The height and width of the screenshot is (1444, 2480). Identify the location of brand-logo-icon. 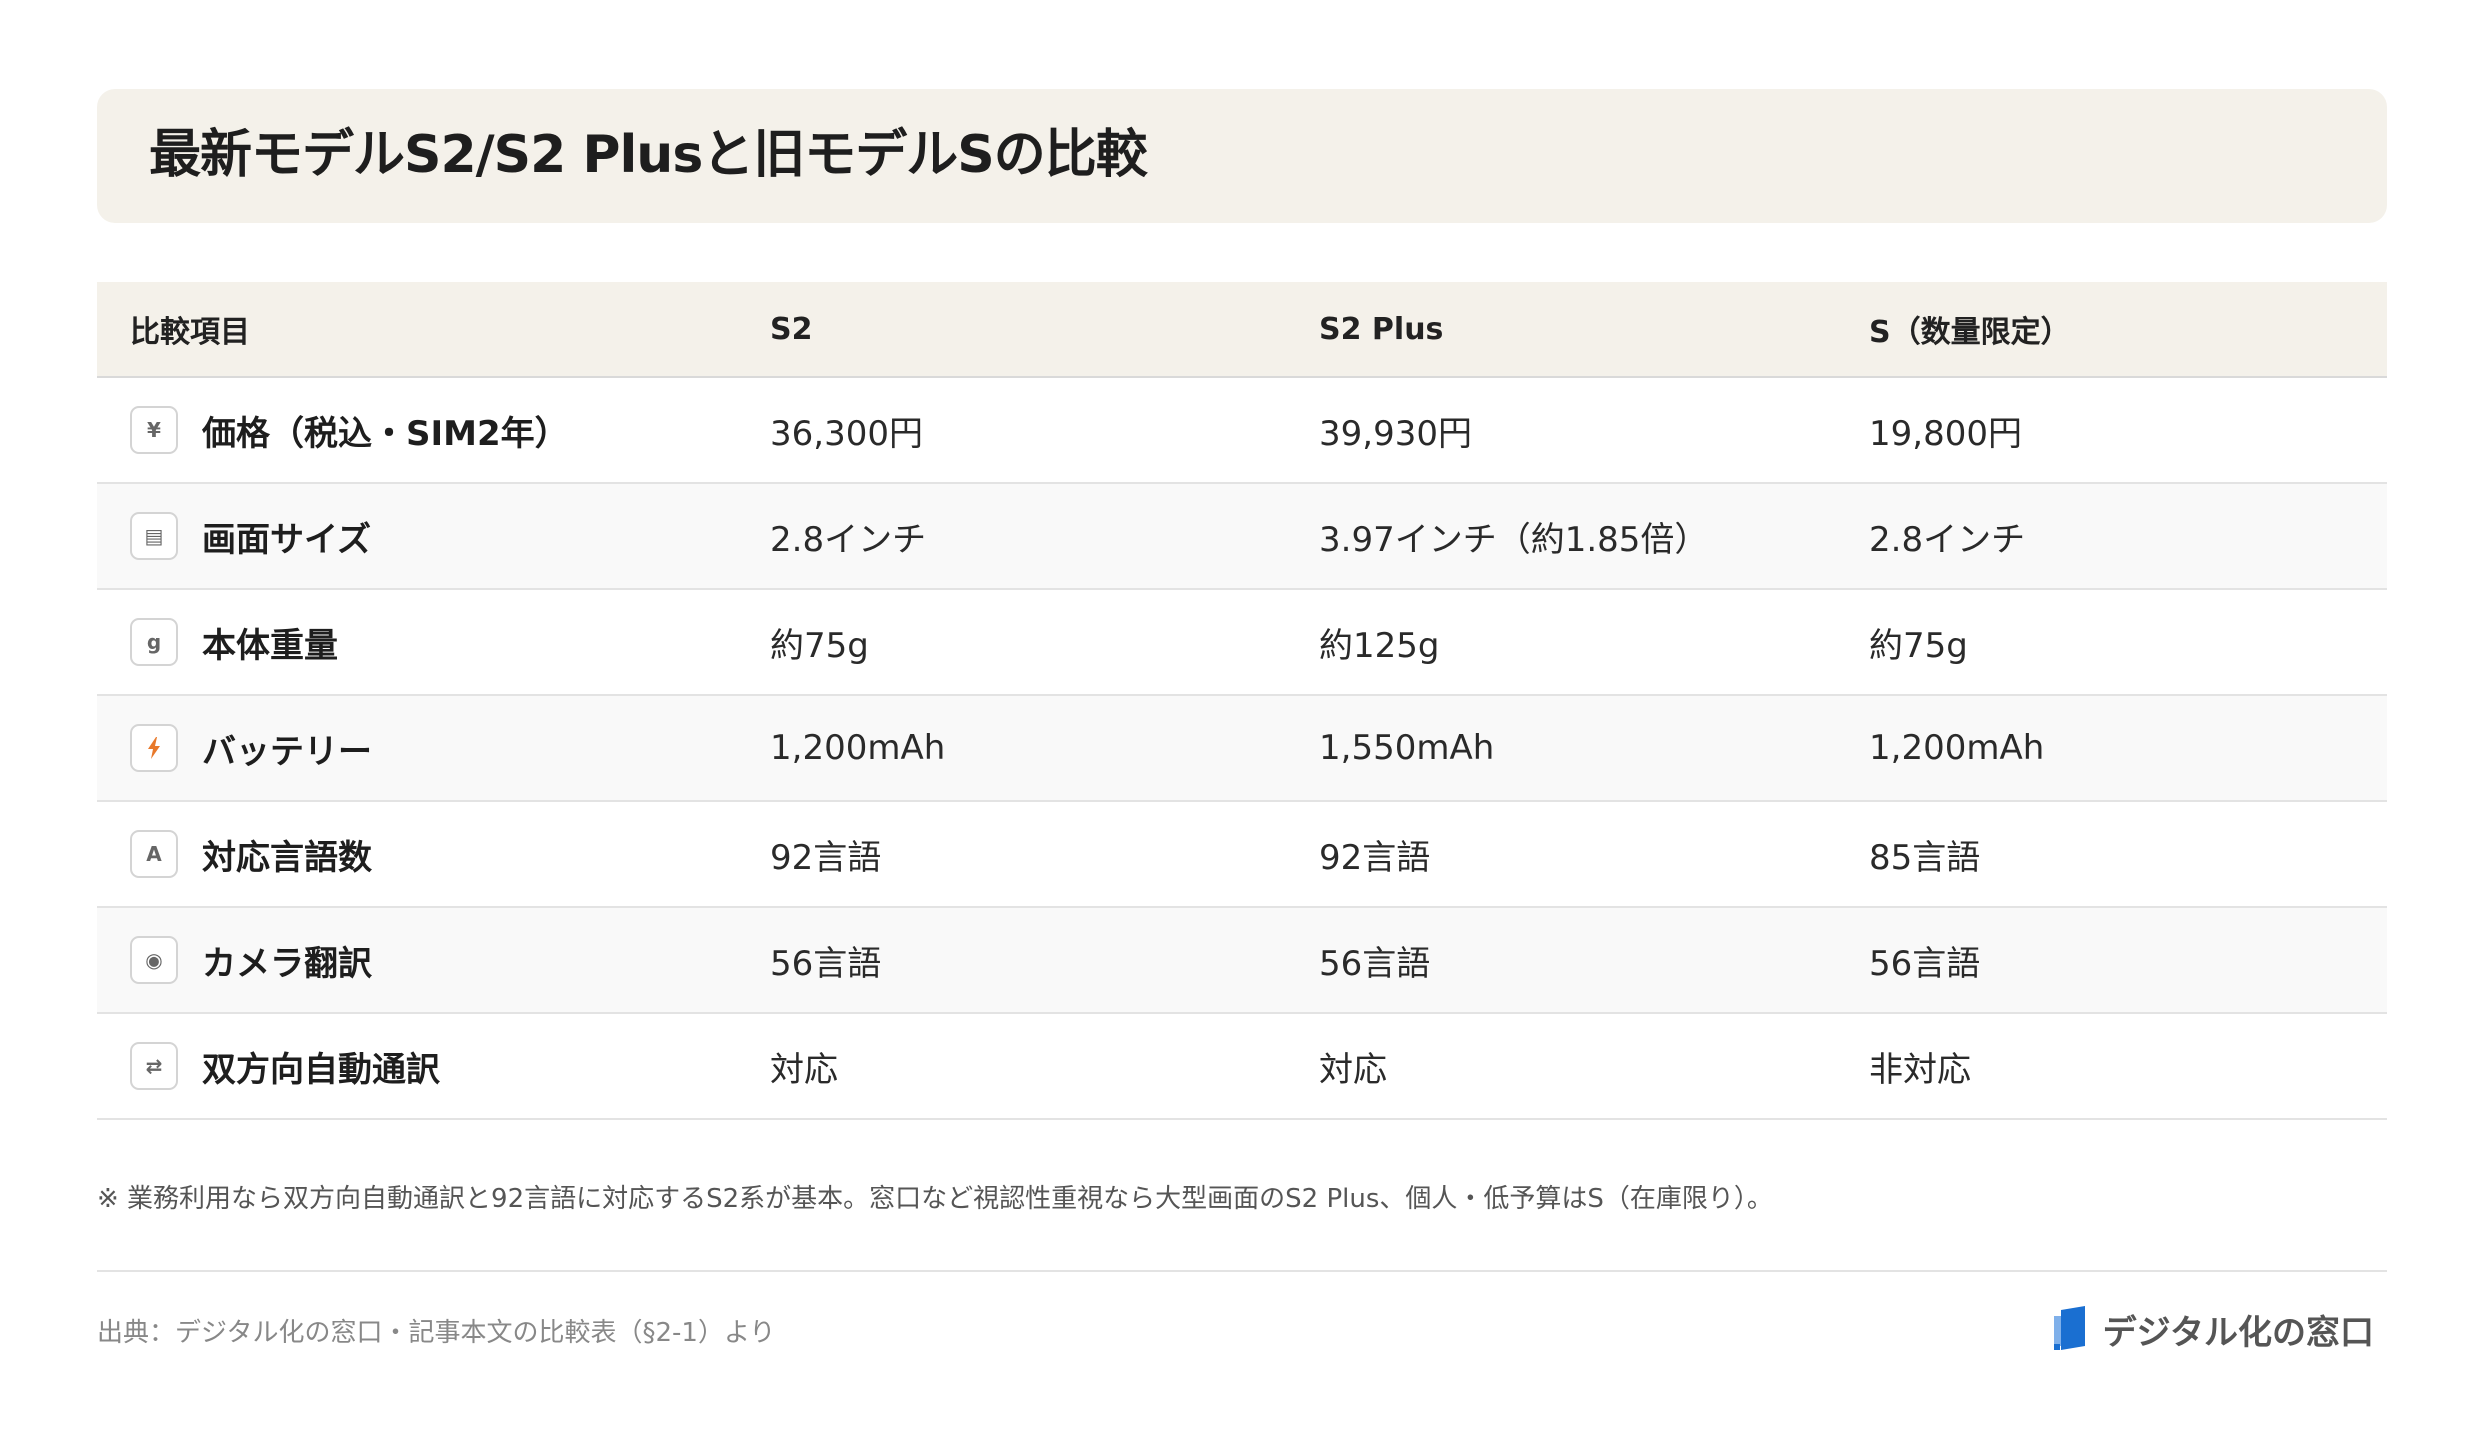
(2071, 1329).